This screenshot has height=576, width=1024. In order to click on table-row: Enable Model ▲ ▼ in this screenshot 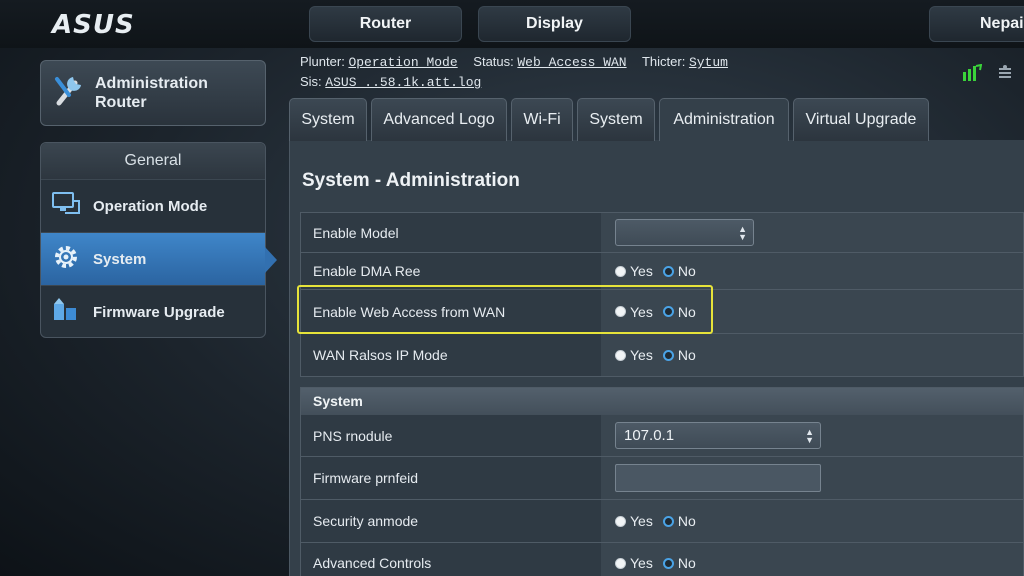, I will do `click(662, 233)`.